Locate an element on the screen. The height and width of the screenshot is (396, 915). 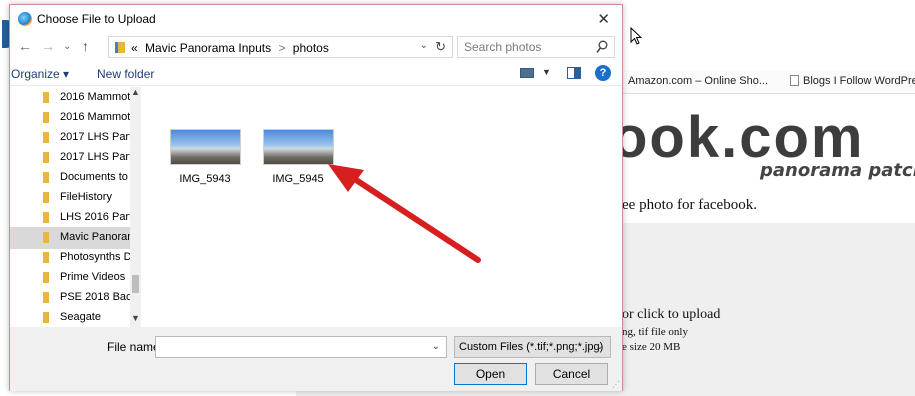
new-folder-button: New folder is located at coordinates (125, 74).